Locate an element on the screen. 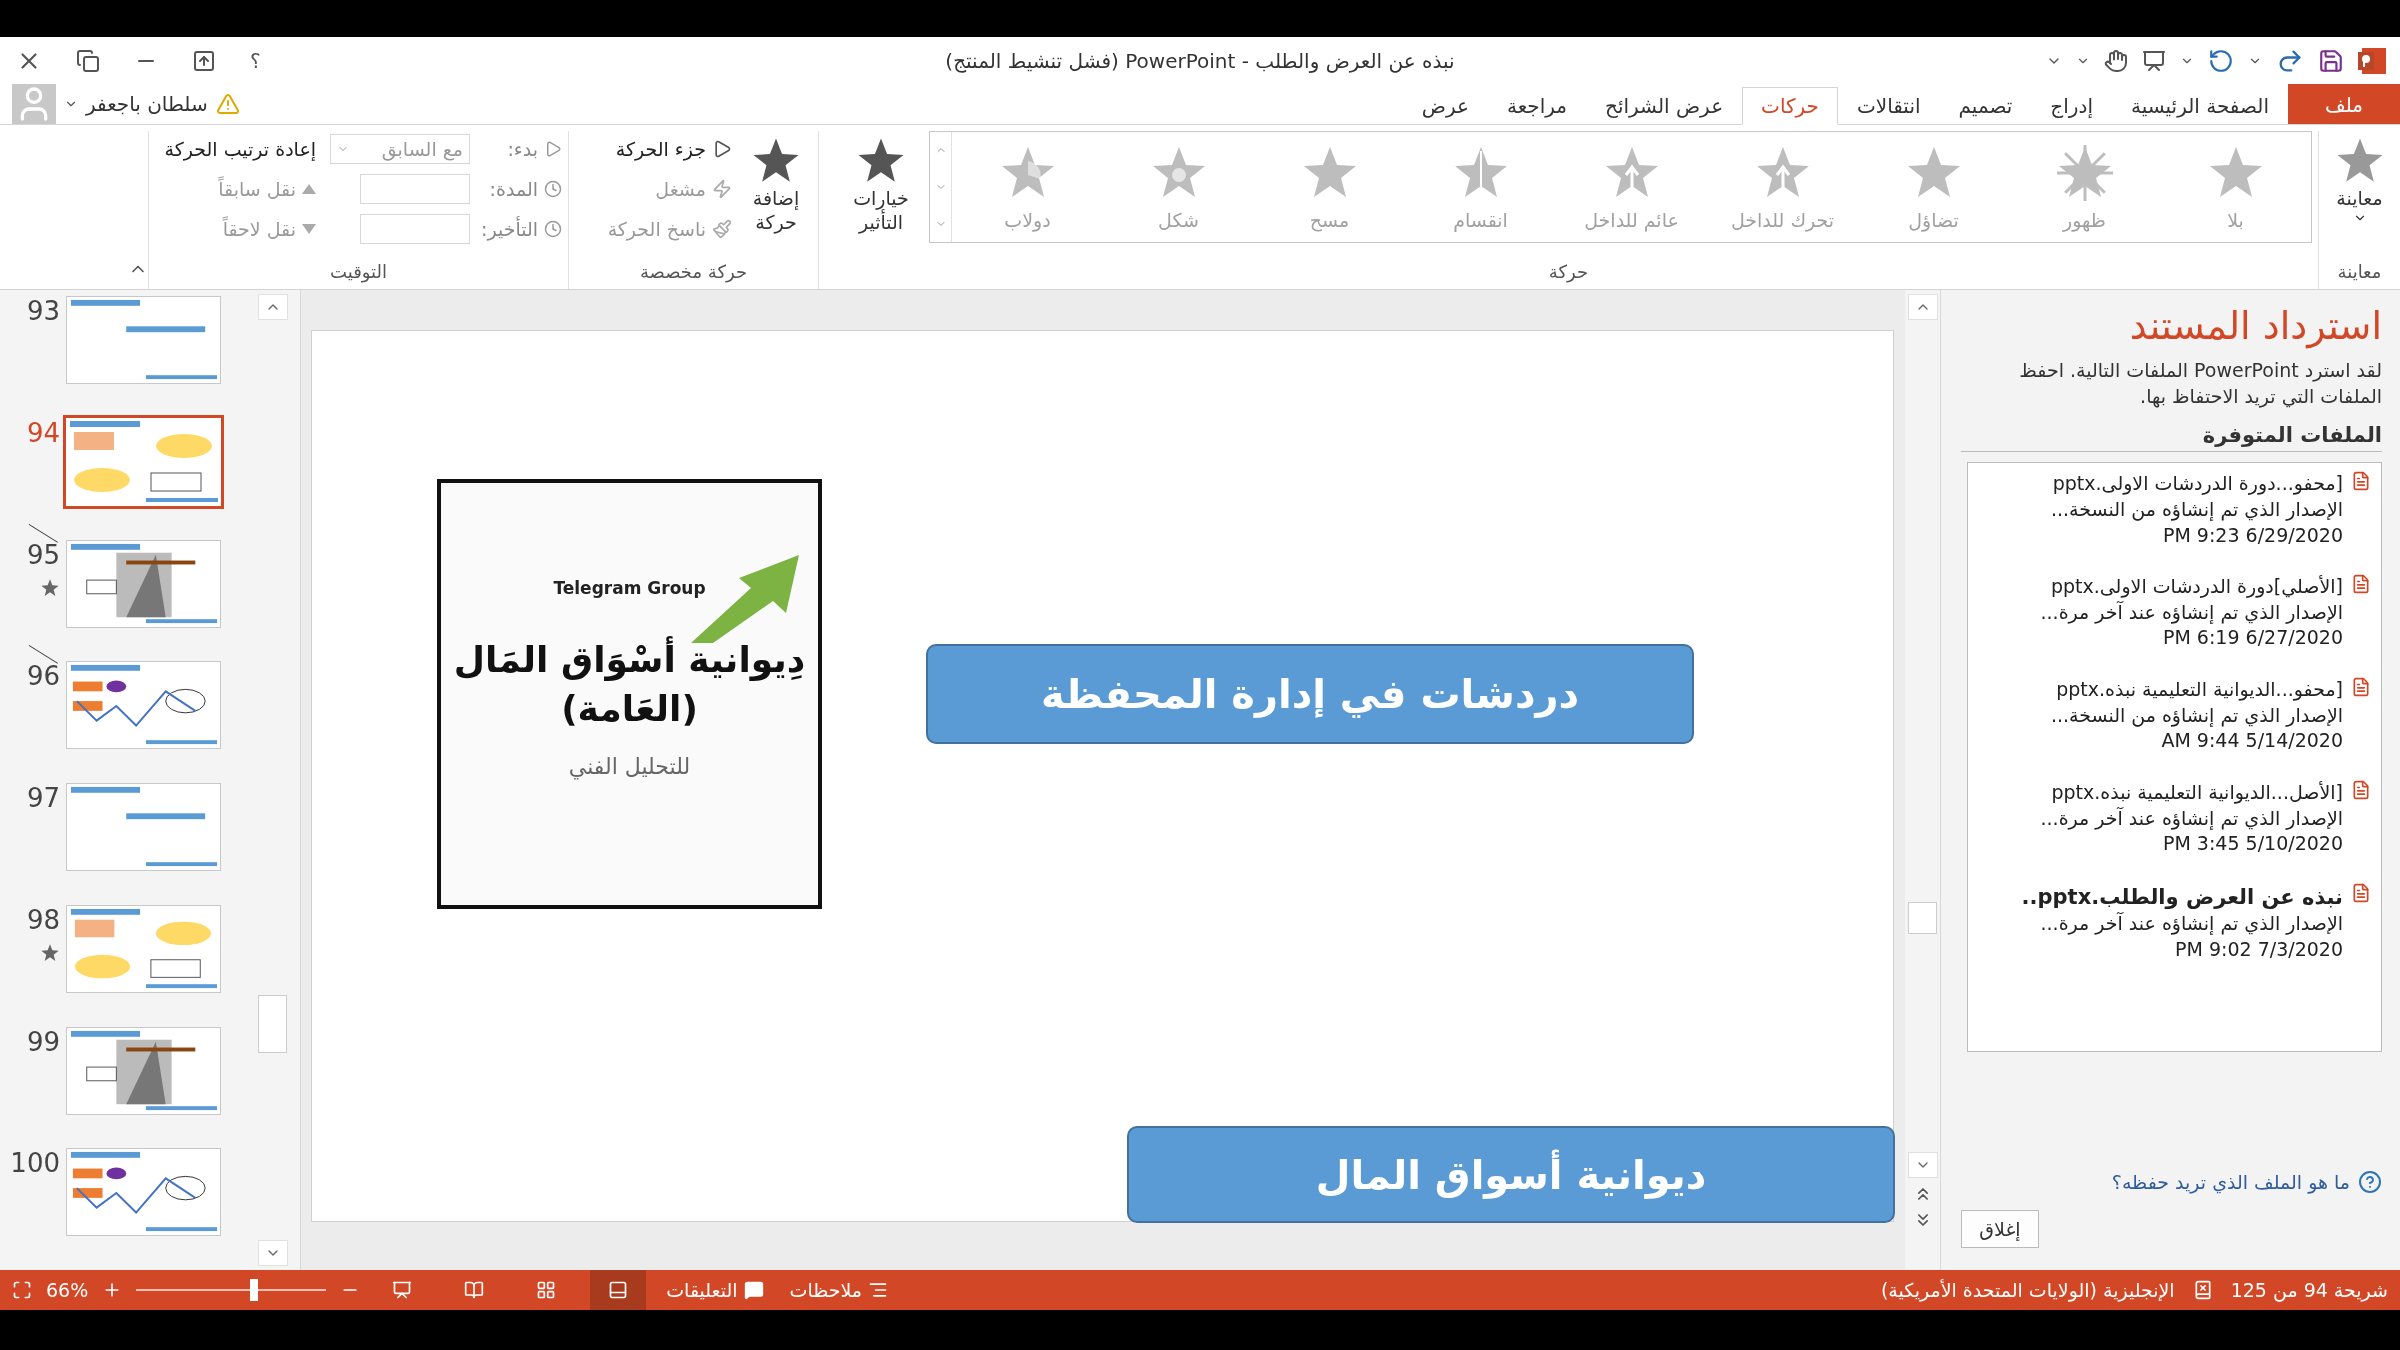  section-heading: الملفات المتوفرة is located at coordinates (2171, 431).